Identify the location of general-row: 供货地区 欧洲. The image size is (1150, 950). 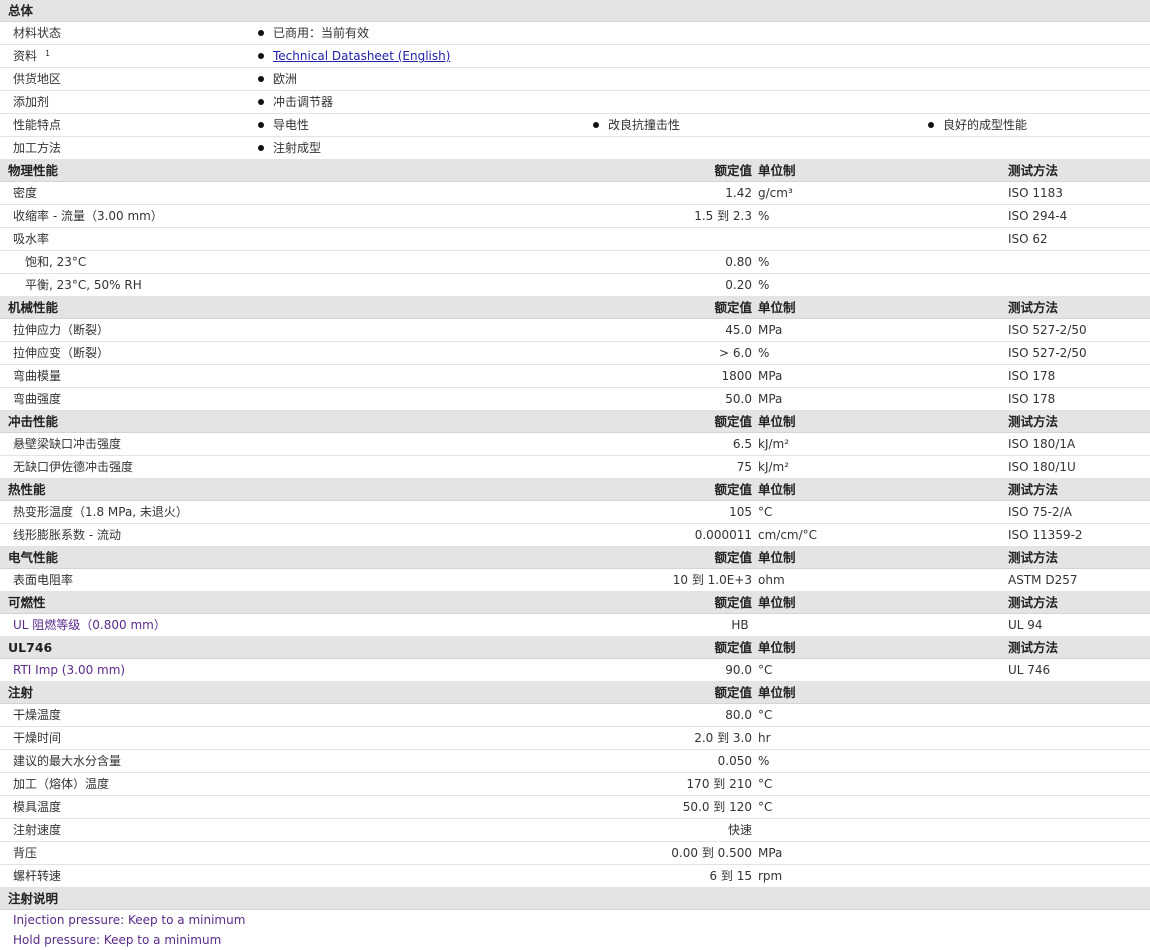
(575, 79).